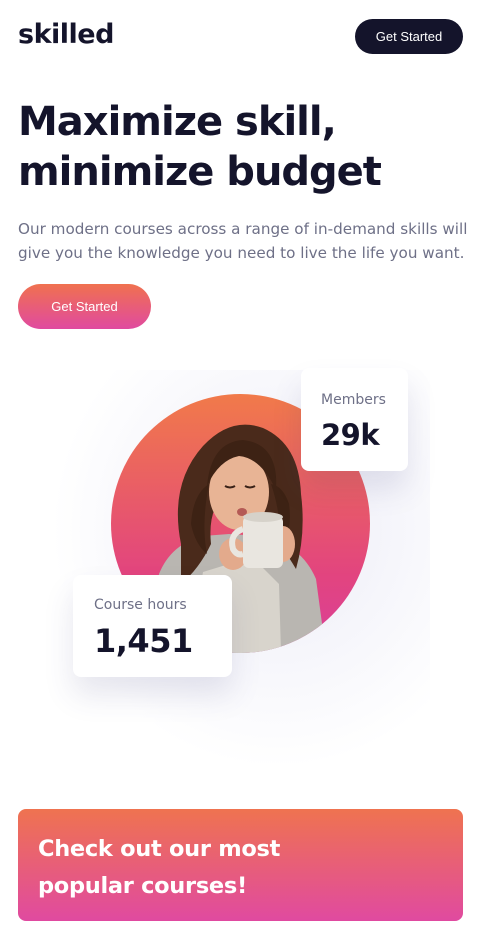  What do you see at coordinates (66, 34) in the screenshot?
I see `logo: skilled` at bounding box center [66, 34].